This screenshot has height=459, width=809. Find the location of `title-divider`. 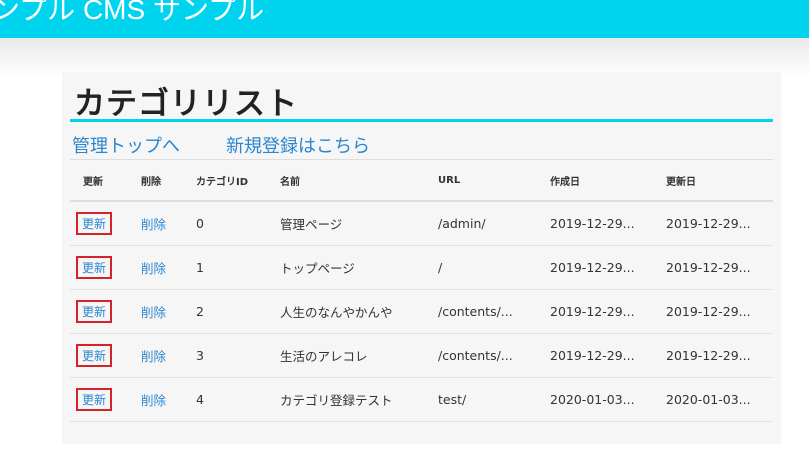

title-divider is located at coordinates (421, 120).